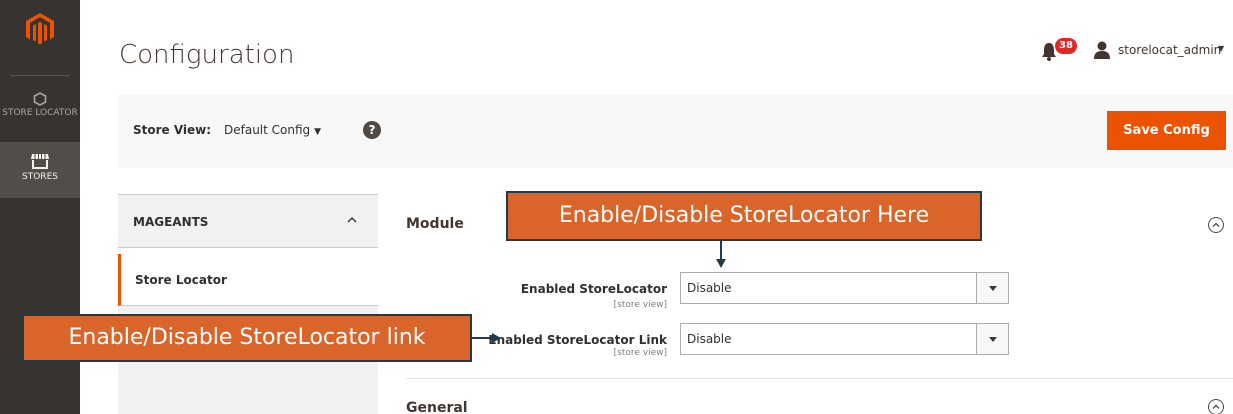 This screenshot has width=1233, height=414. What do you see at coordinates (1166, 130) in the screenshot?
I see `save-config-button: Save Config` at bounding box center [1166, 130].